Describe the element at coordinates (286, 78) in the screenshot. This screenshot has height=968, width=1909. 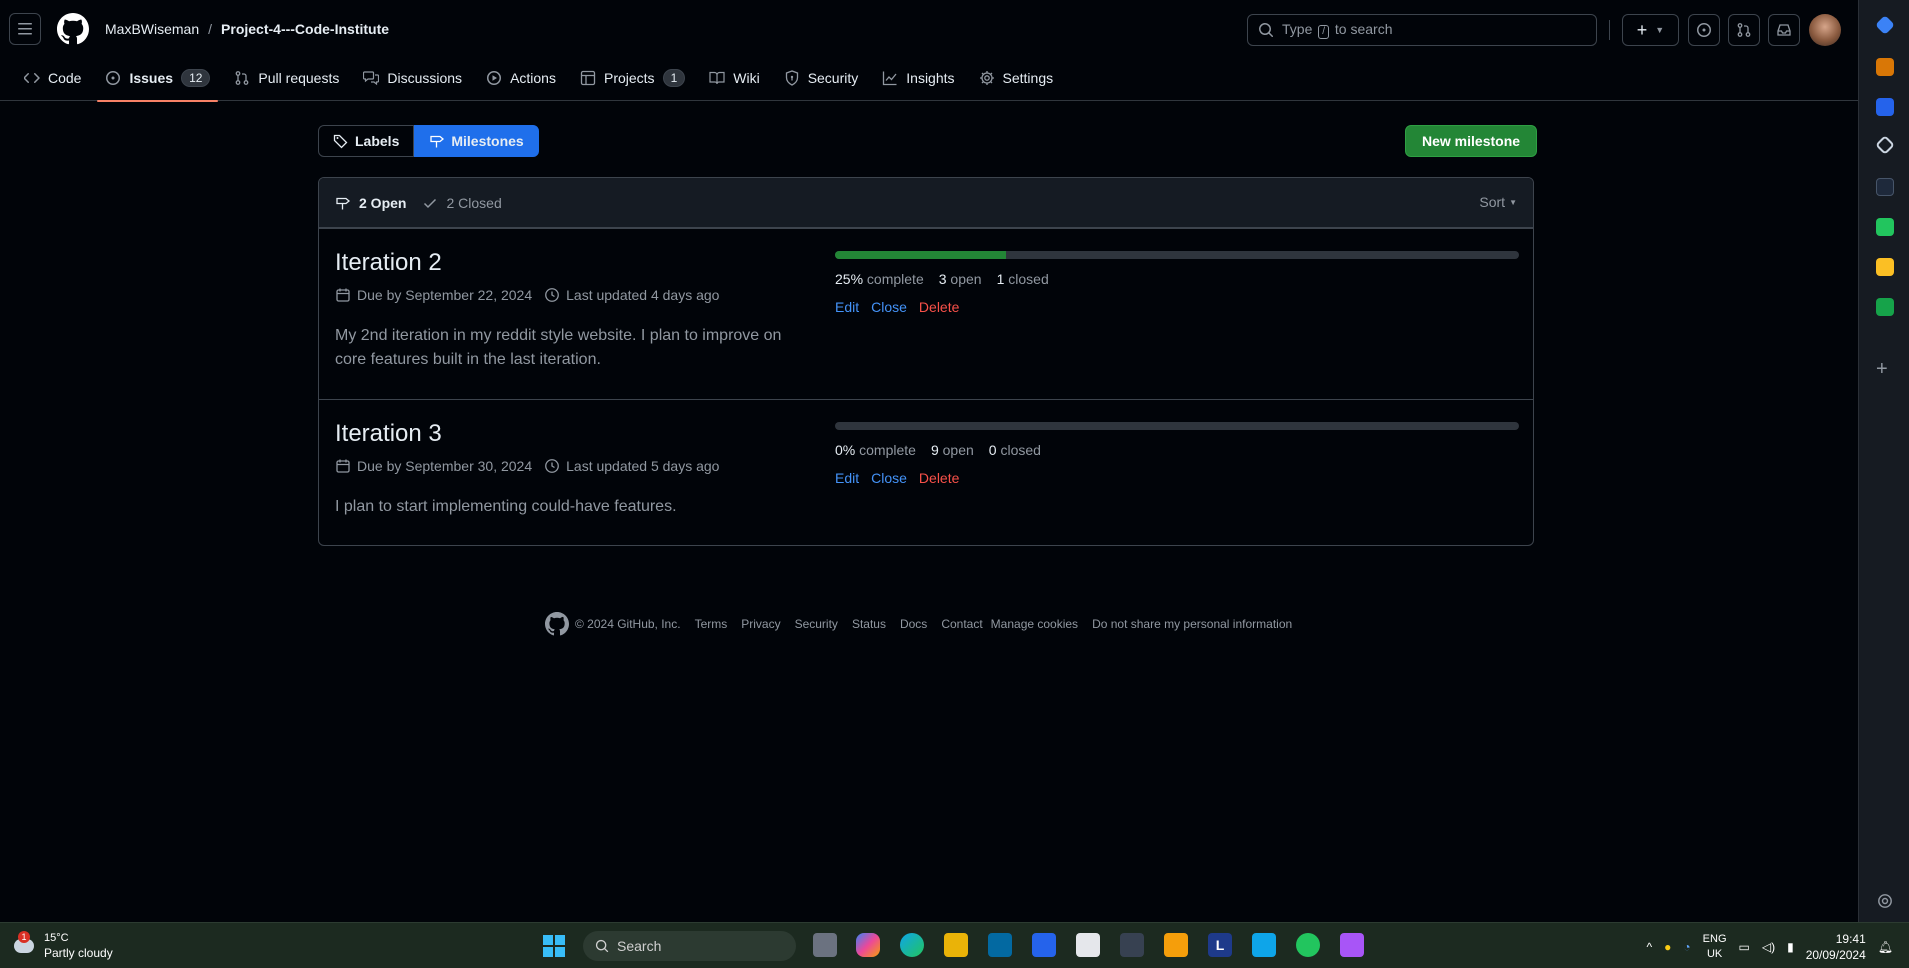
I see `tab-pull-requests: Pull requests` at that location.